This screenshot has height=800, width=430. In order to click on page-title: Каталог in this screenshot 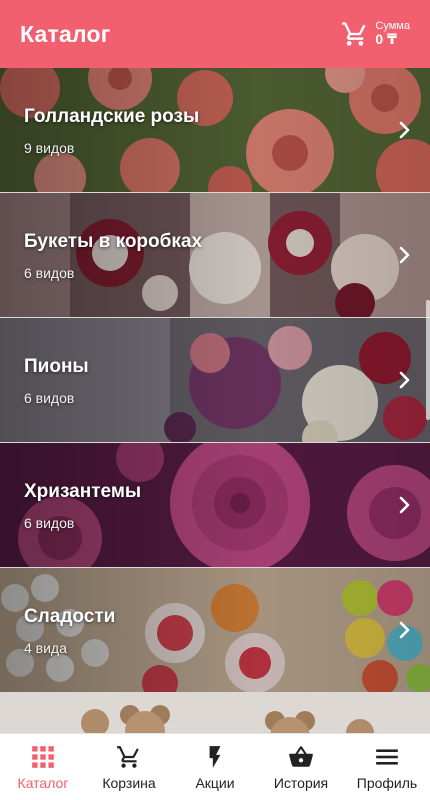, I will do `click(65, 33)`.